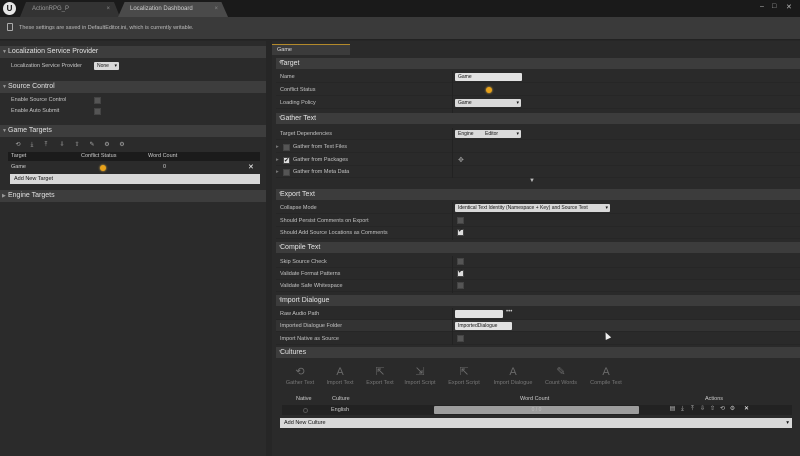 The image size is (800, 456). Describe the element at coordinates (62, 145) in the screenshot. I see `import-dialogue-icon: ⇩` at that location.